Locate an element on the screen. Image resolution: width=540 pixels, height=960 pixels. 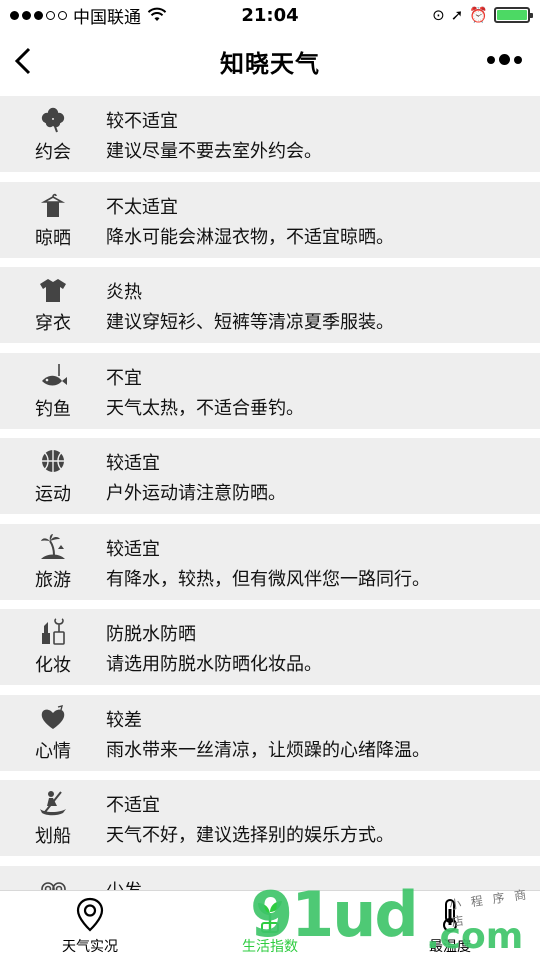
life-index-row: 少发 is located at coordinates (270, 878).